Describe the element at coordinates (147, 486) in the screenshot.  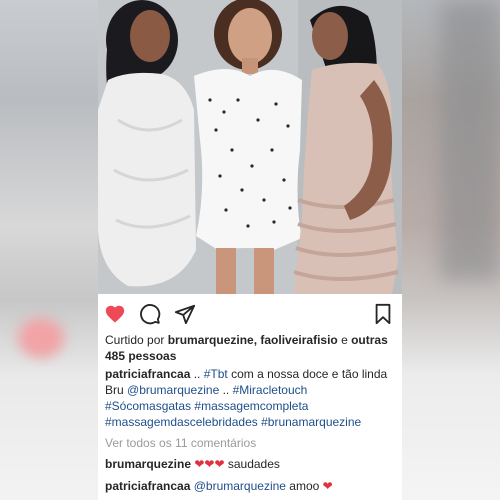
I see `comment-username: patriciafrancaa` at that location.